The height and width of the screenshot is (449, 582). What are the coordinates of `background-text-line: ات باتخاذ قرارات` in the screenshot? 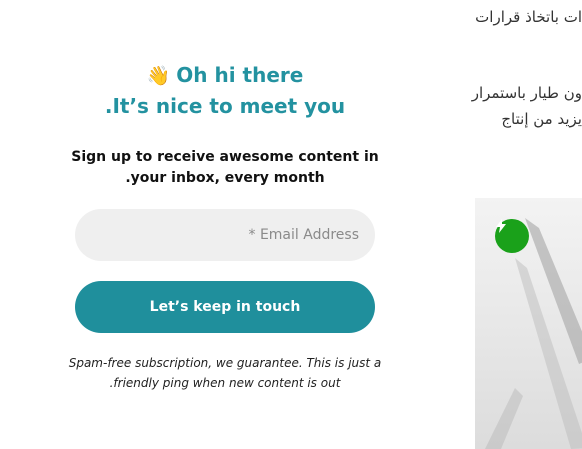 It's located at (528, 17).